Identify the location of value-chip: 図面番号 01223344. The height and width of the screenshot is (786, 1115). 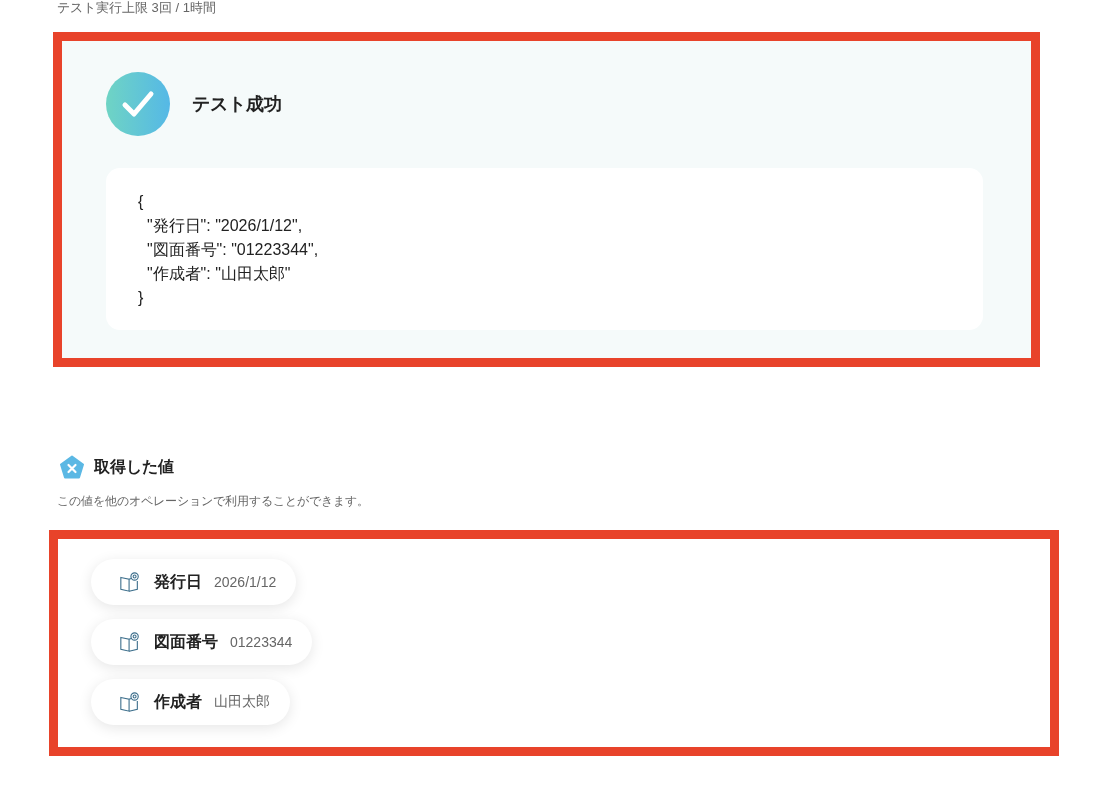
(202, 642).